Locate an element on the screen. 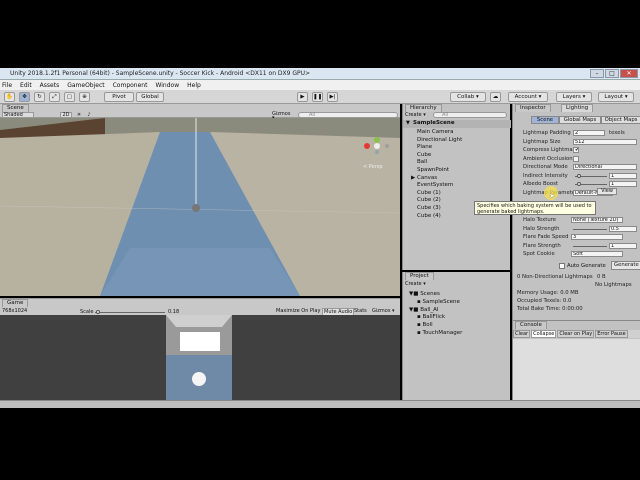 The image size is (640, 480). rotate-tool-icon: ↻ is located at coordinates (39, 97).